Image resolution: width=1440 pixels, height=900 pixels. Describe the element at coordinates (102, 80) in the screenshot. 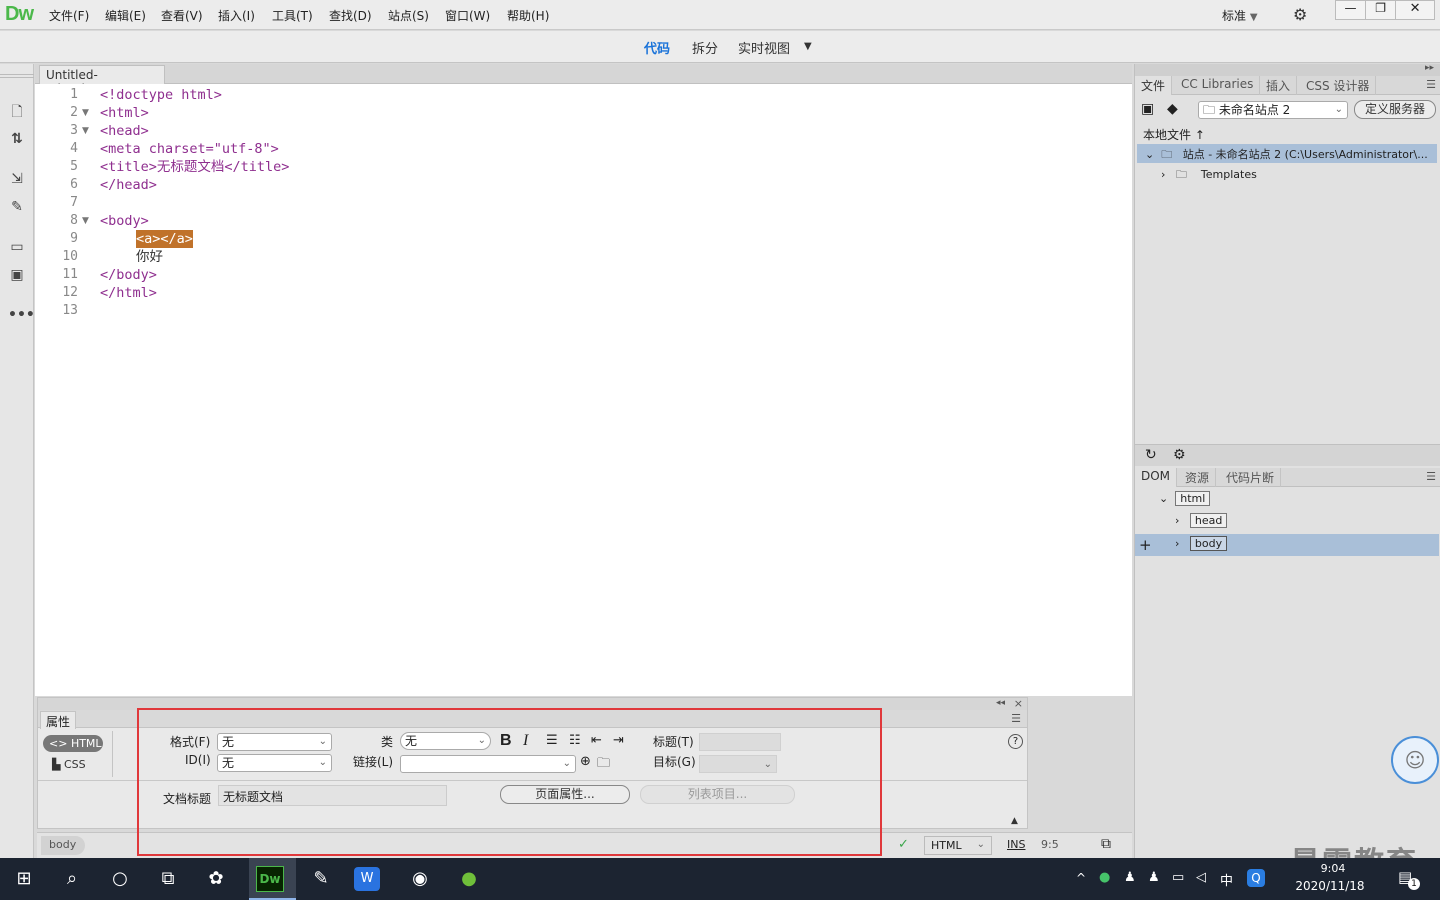

I see `document-tab: Untitled-1.html*×` at that location.